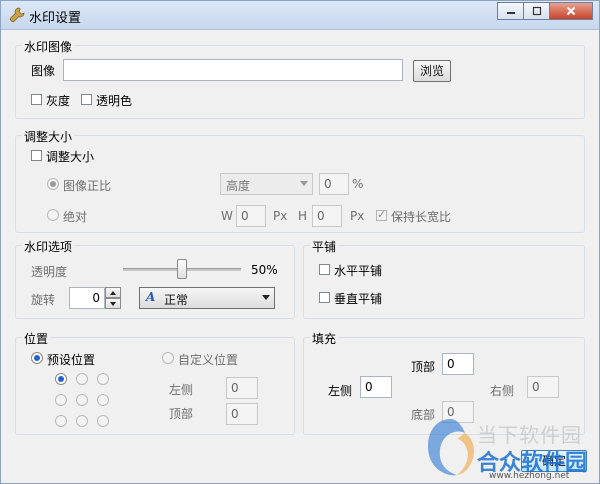 The height and width of the screenshot is (484, 600). I want to click on transparent-color-label: 透明色, so click(114, 101).